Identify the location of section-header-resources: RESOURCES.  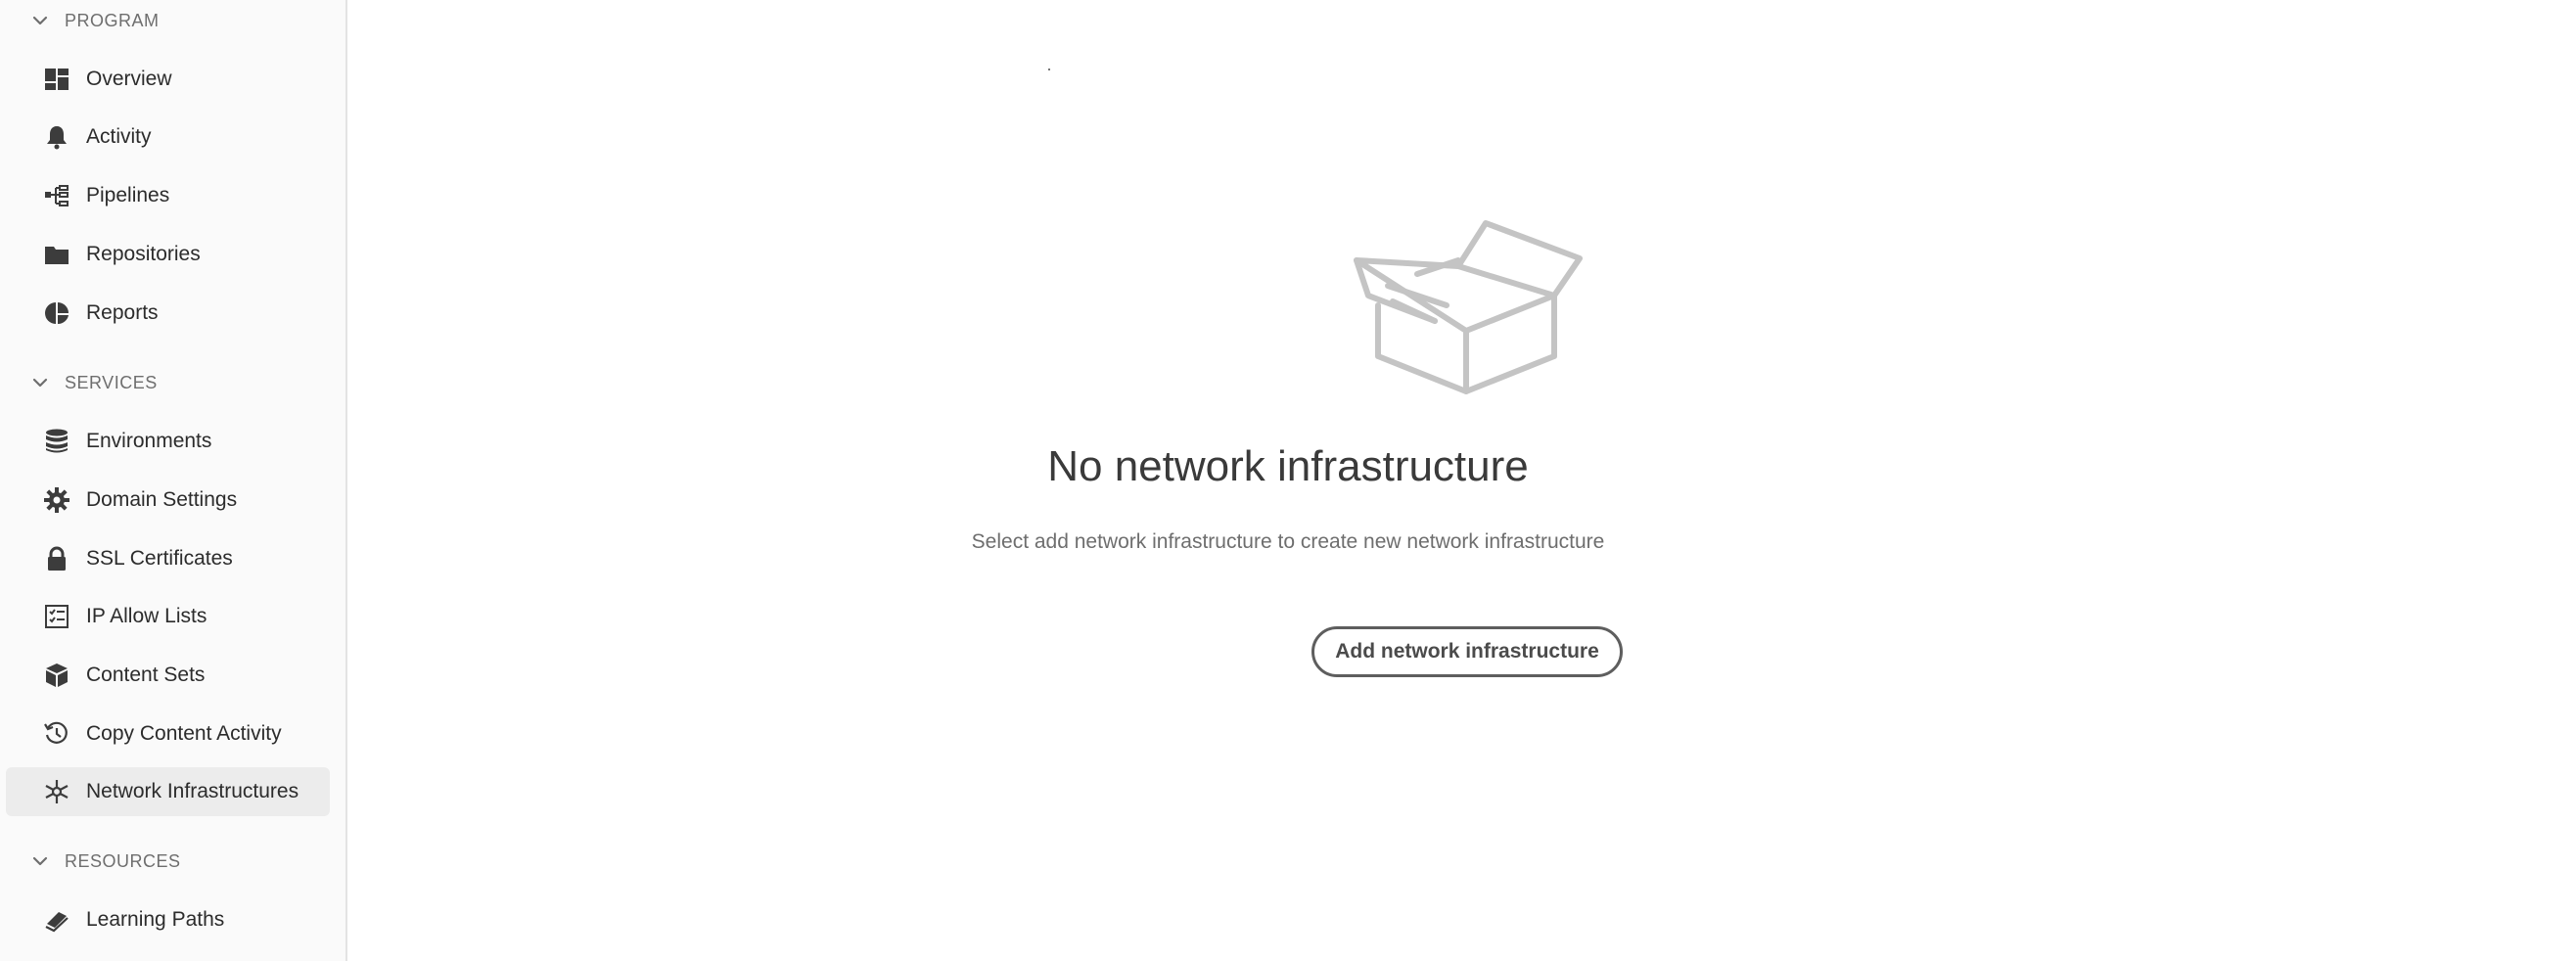
(105, 861).